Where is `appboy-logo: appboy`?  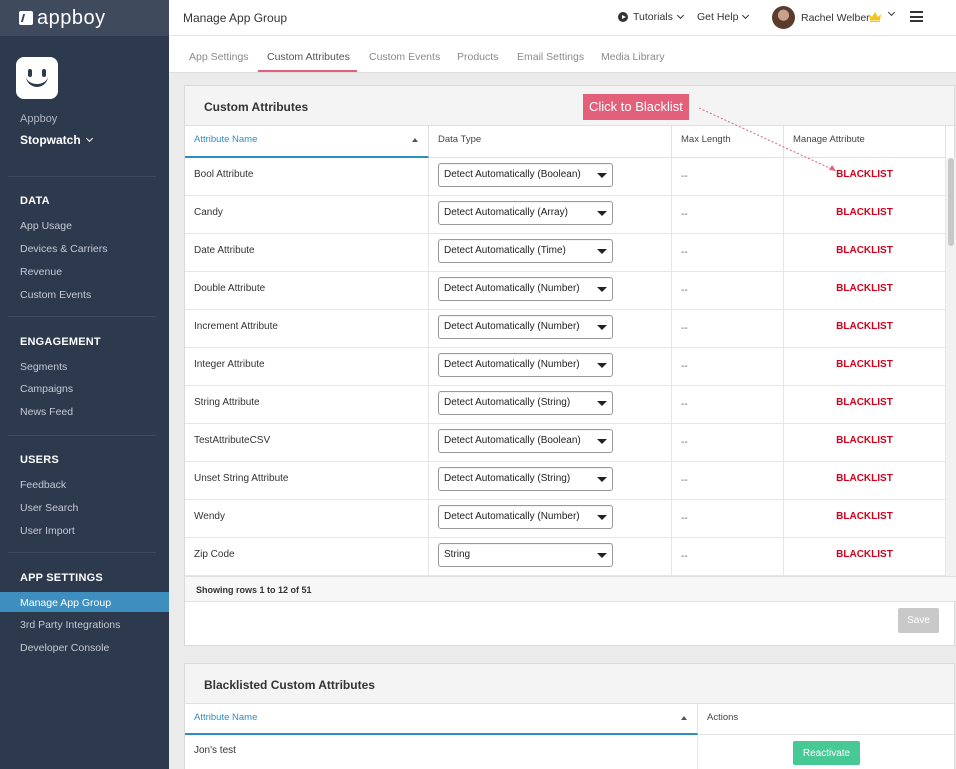 appboy-logo: appboy is located at coordinates (62, 18).